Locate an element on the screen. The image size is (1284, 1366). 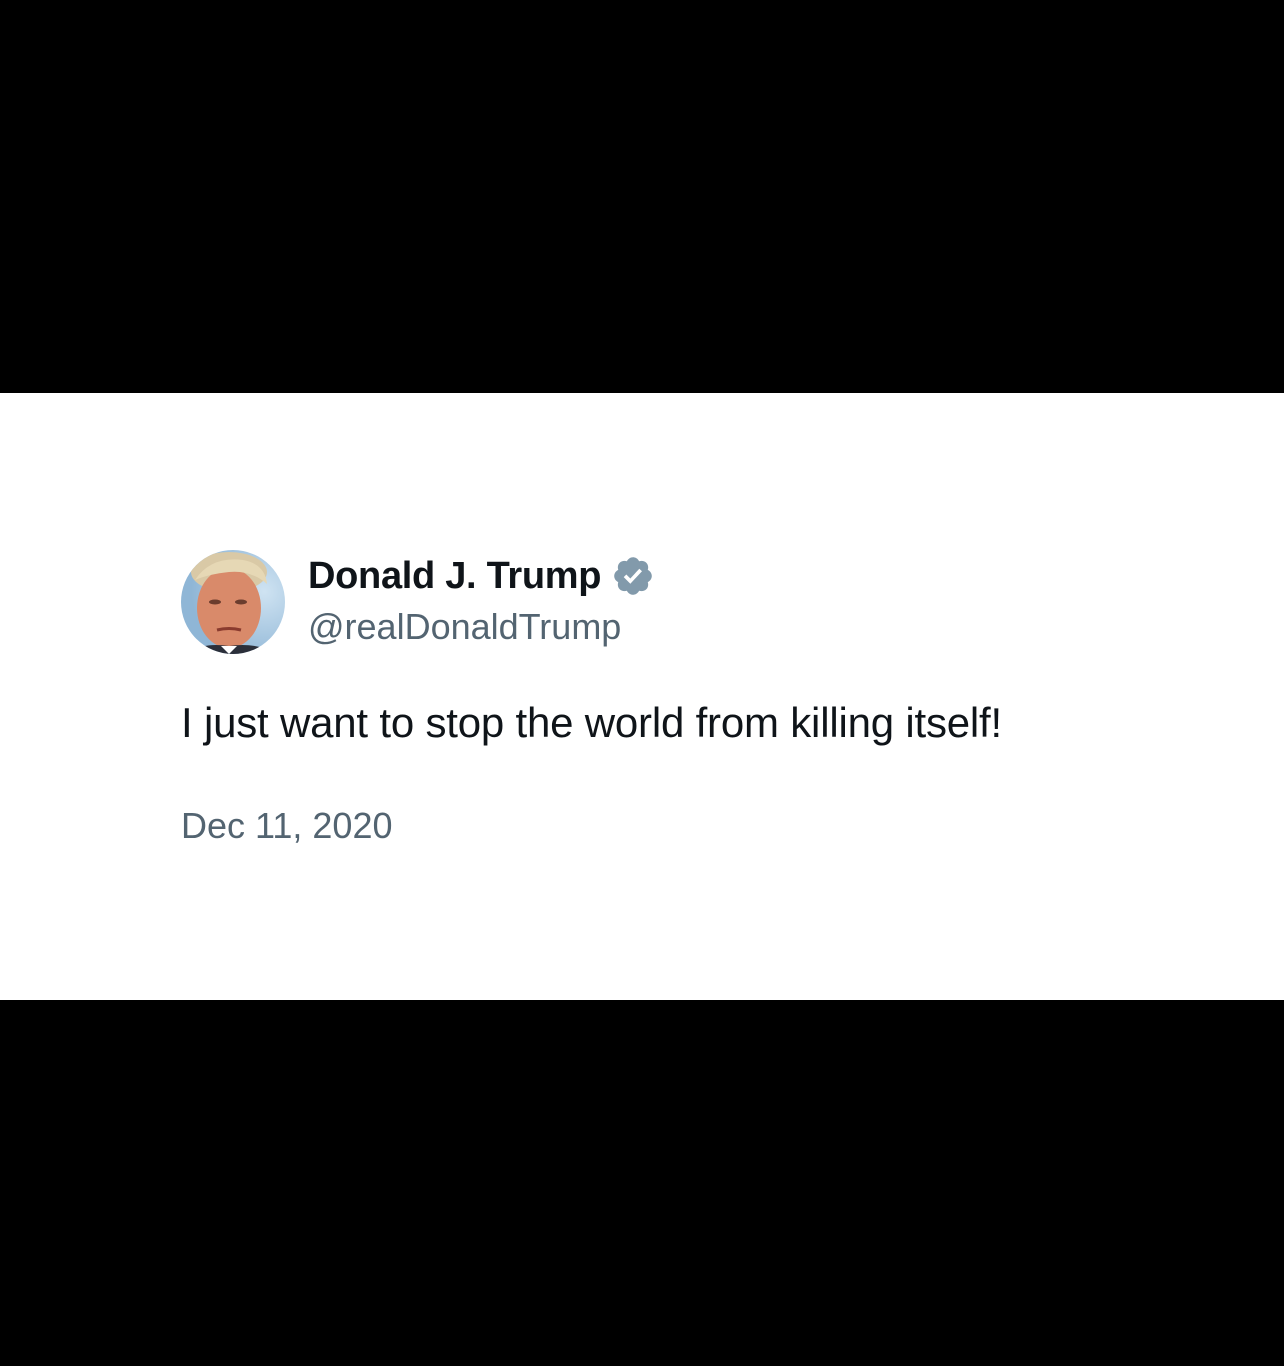
avatar is located at coordinates (233, 602).